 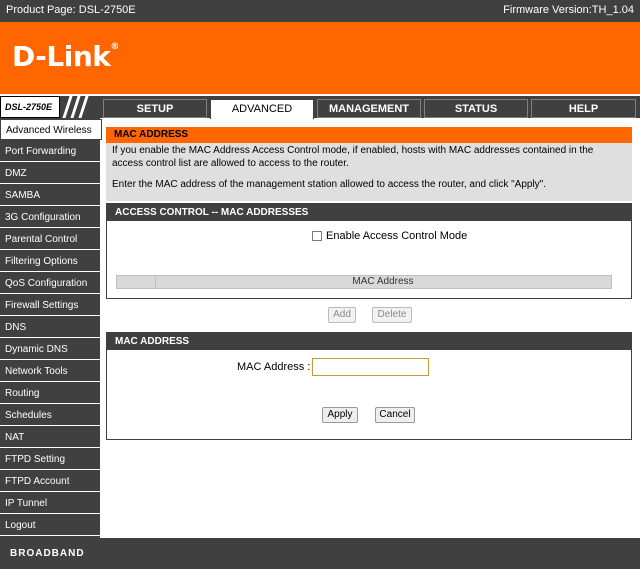 What do you see at coordinates (50, 283) in the screenshot?
I see `sidebar-item-qos-configuration: QoS Configuration` at bounding box center [50, 283].